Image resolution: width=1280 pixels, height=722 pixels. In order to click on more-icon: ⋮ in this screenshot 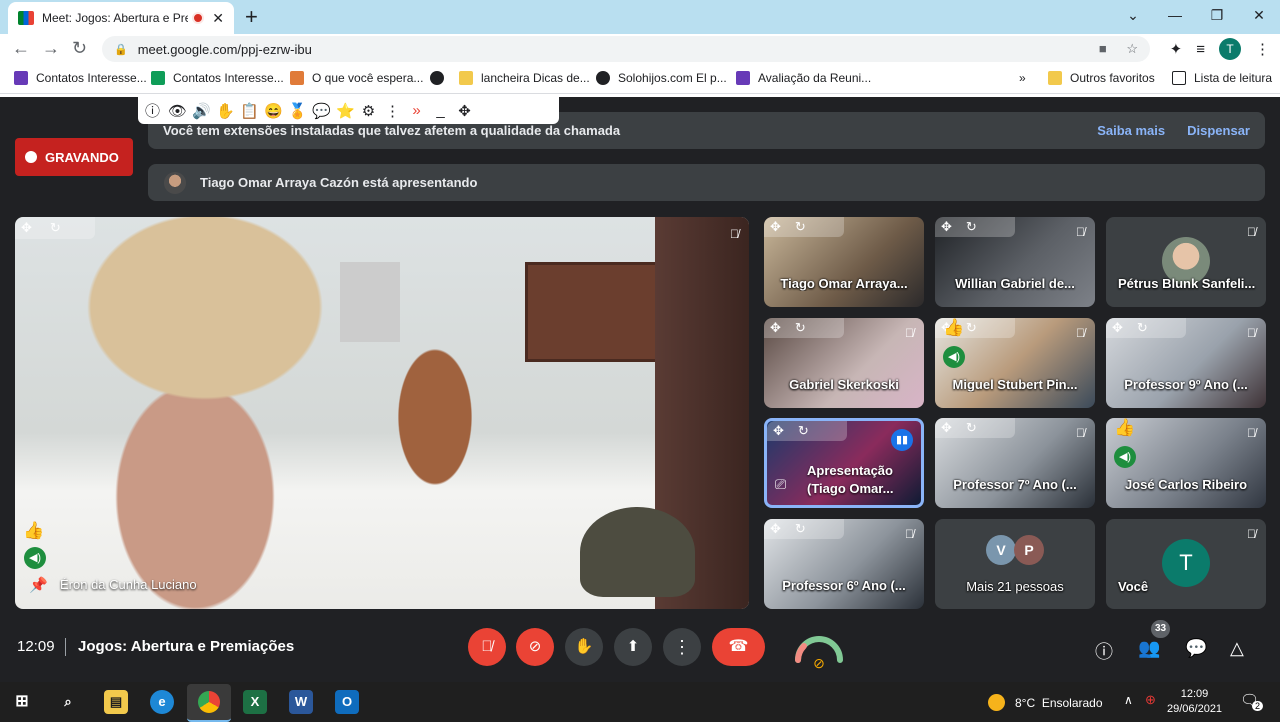, I will do `click(392, 111)`.